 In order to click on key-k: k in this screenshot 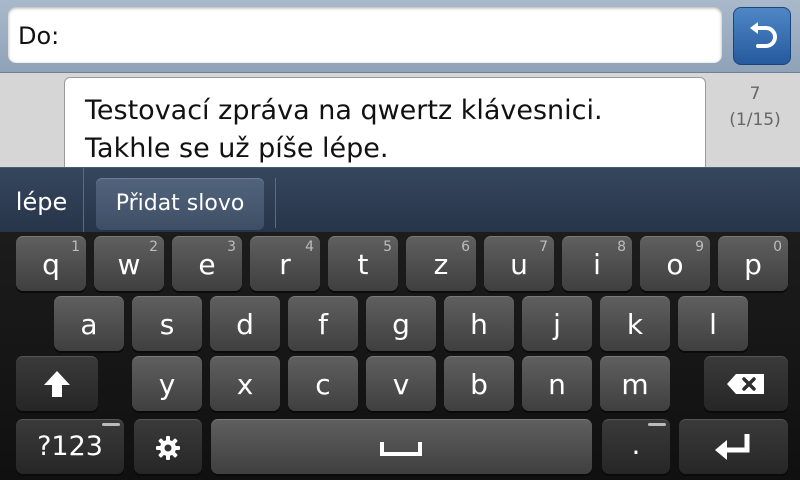, I will do `click(635, 323)`.